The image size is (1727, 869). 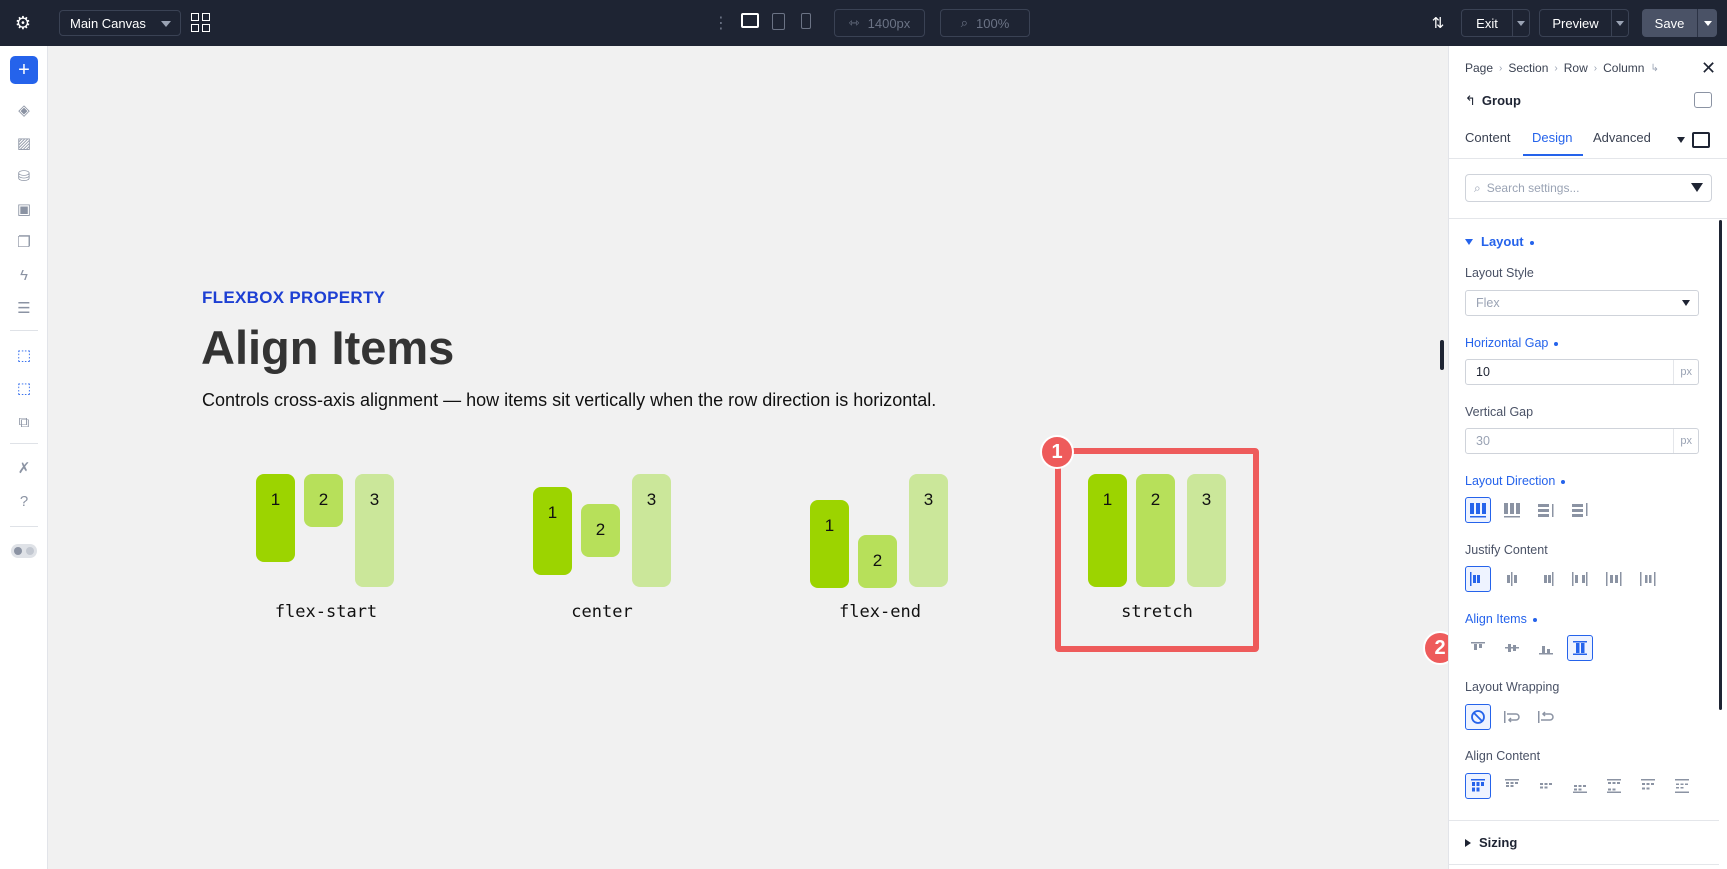 I want to click on section-sizing-toggle: Sizing, so click(x=1491, y=842).